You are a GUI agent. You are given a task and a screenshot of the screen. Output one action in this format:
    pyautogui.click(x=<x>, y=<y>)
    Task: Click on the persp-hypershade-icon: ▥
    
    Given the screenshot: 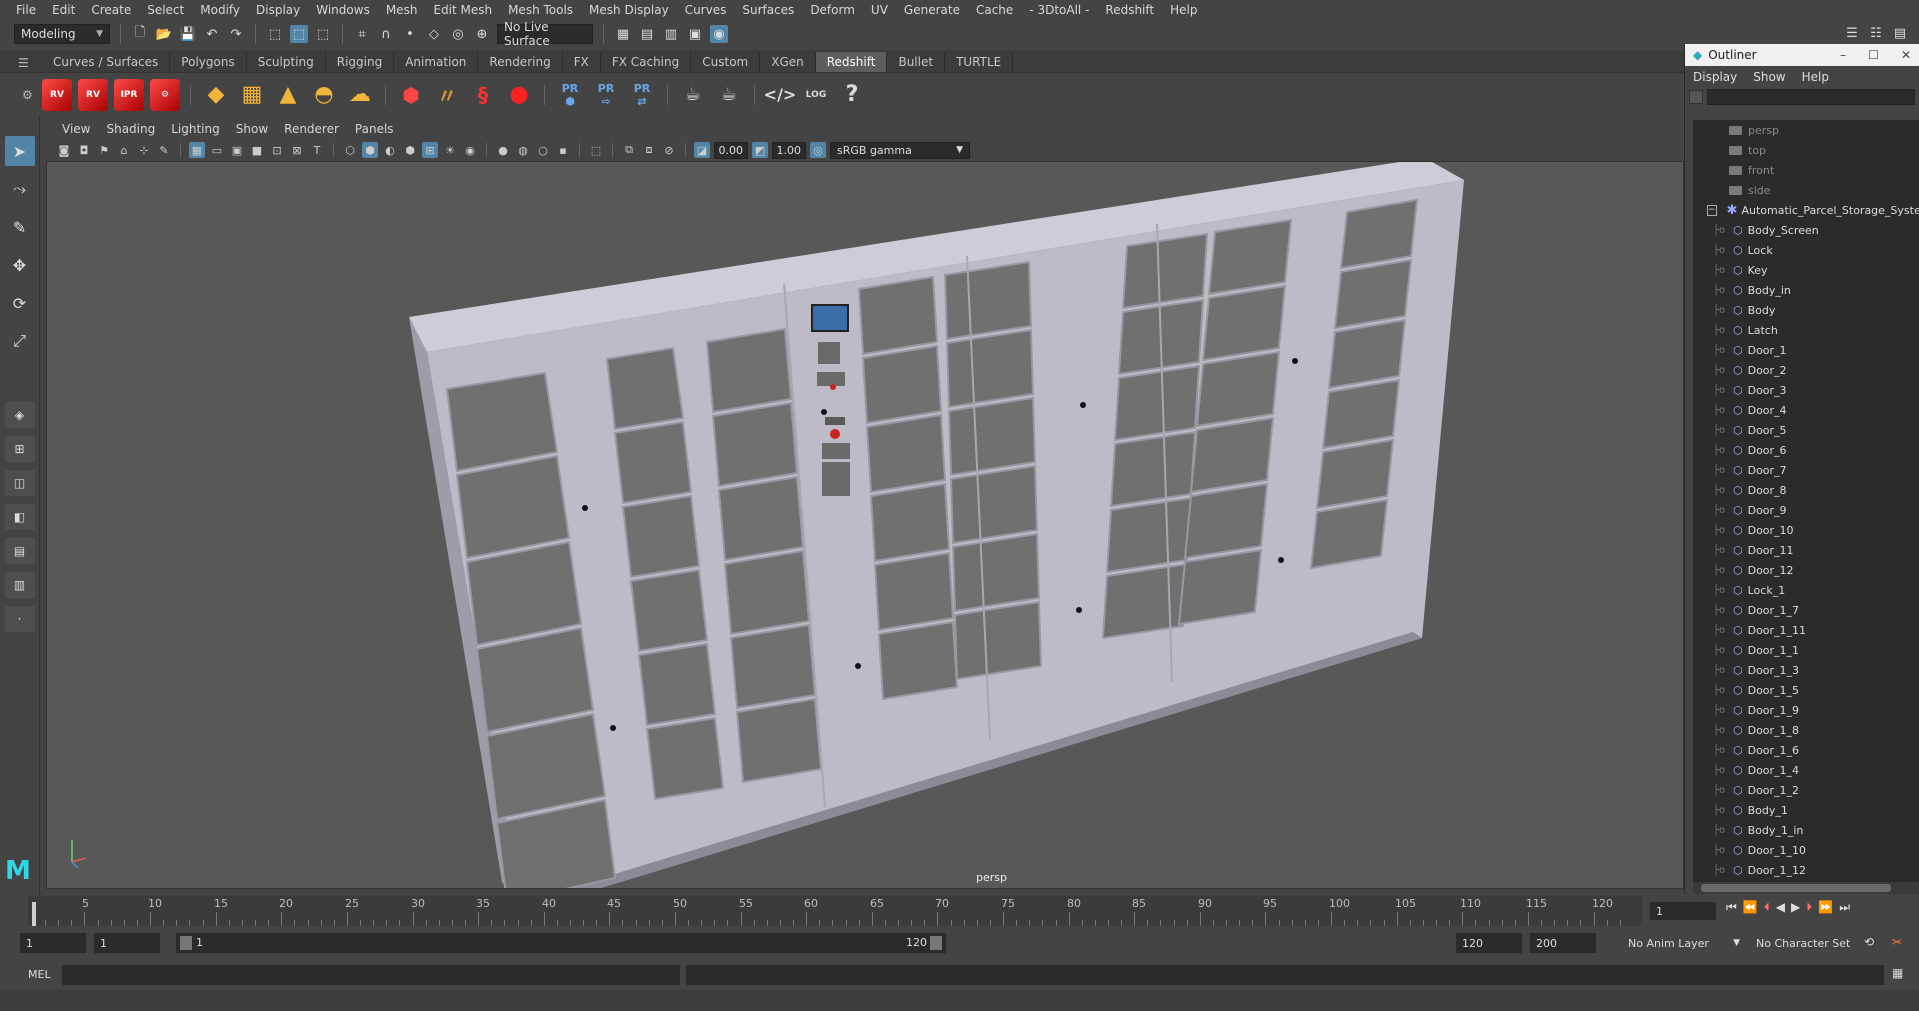 What is the action you would take?
    pyautogui.click(x=19, y=585)
    